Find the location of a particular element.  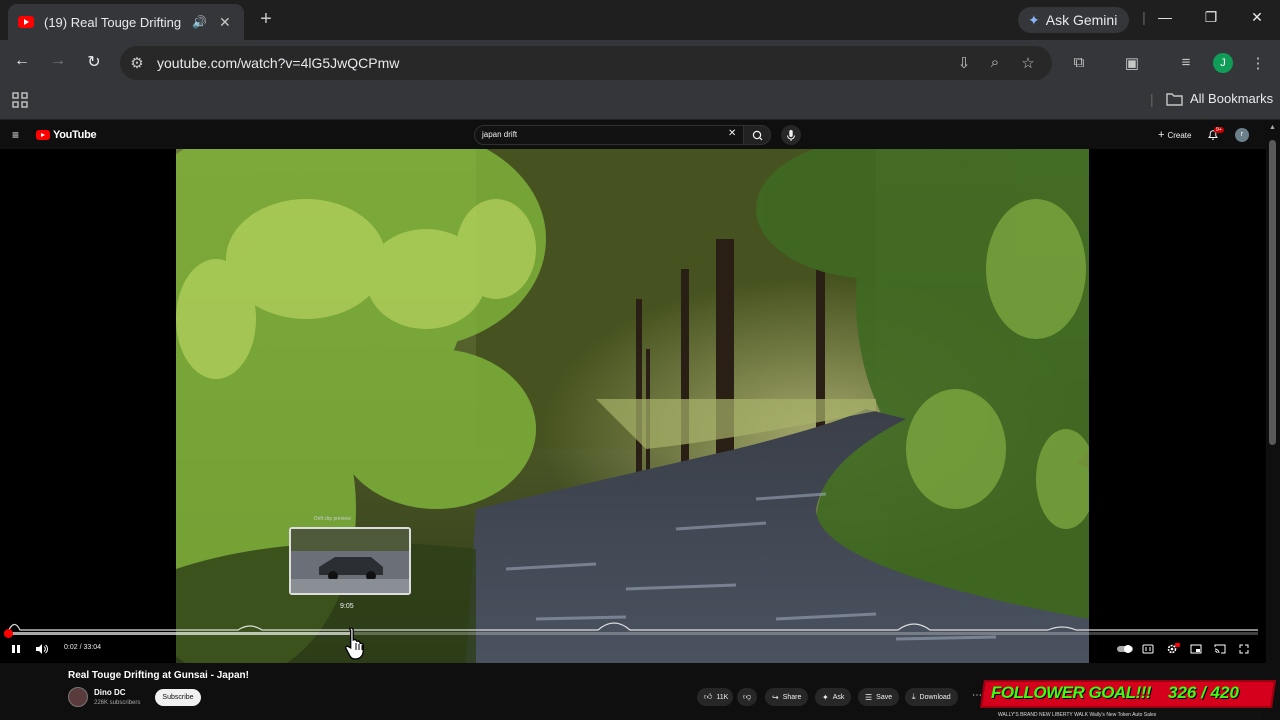

preview-car-image is located at coordinates (350, 561).